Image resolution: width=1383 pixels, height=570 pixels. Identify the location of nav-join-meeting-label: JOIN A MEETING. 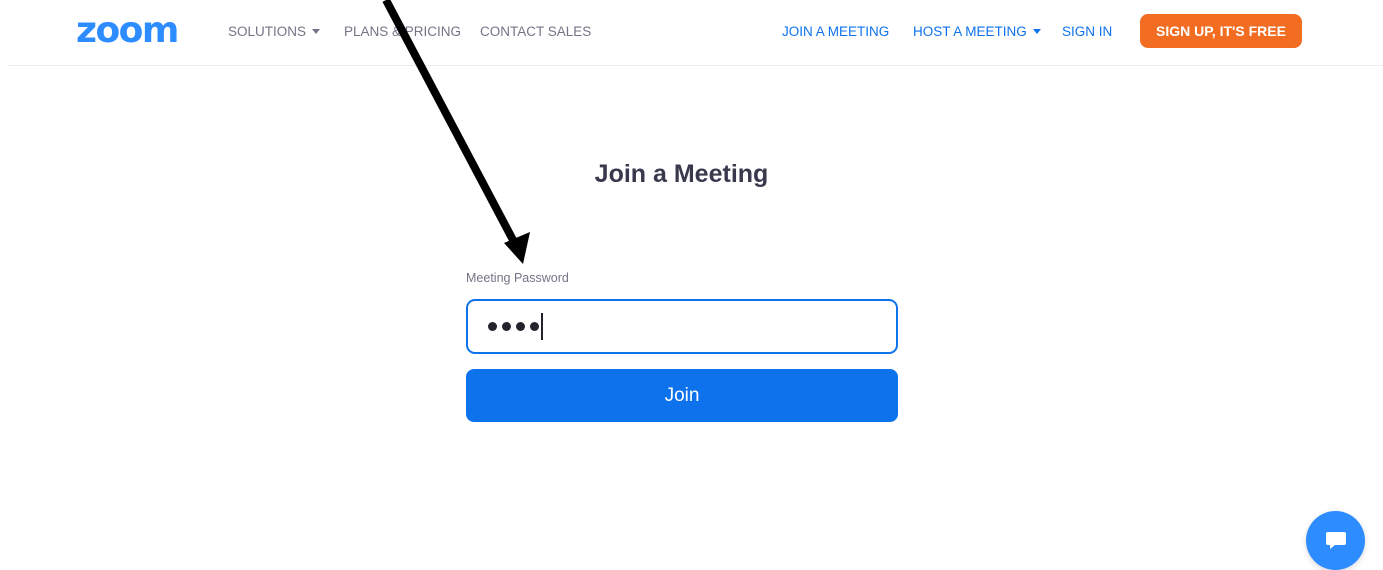
(836, 31).